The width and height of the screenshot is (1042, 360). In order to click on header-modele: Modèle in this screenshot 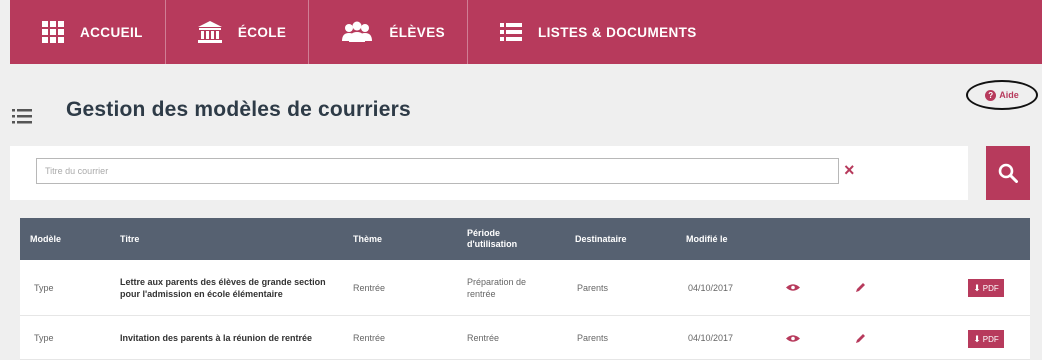, I will do `click(46, 238)`.